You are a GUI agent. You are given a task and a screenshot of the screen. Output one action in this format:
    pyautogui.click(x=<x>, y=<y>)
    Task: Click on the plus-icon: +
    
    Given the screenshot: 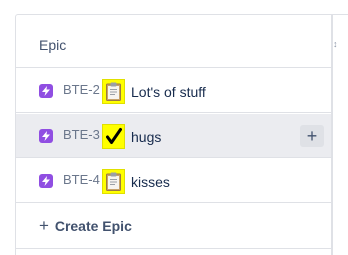 What is the action you would take?
    pyautogui.click(x=44, y=225)
    